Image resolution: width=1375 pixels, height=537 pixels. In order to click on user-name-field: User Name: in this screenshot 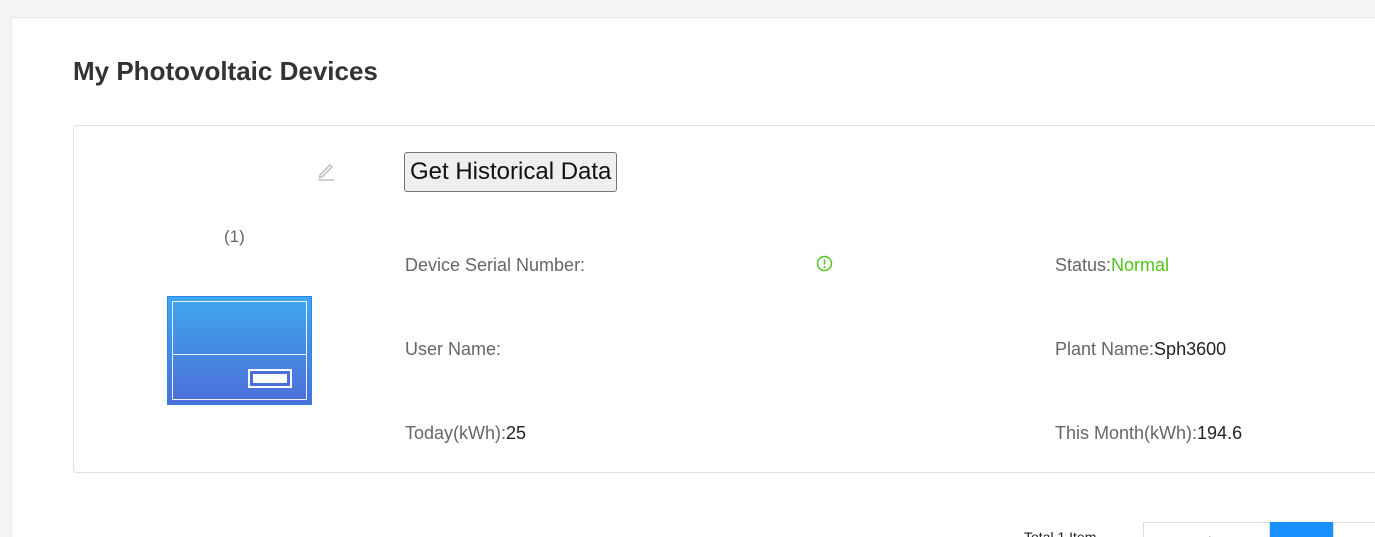, I will do `click(453, 349)`.